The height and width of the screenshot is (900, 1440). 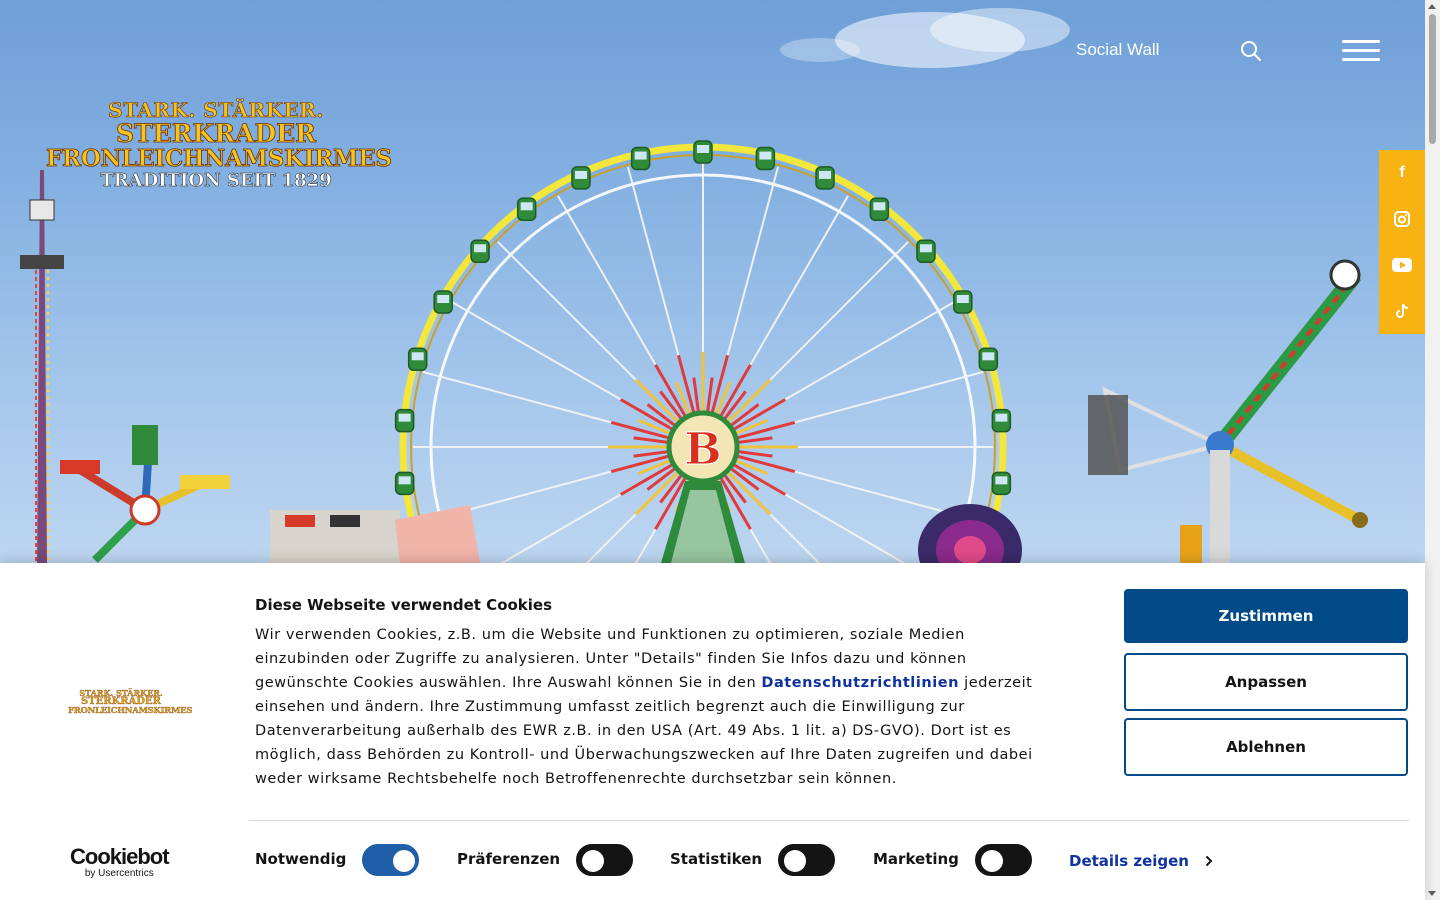 What do you see at coordinates (970, 533) in the screenshot?
I see `spinning-ride` at bounding box center [970, 533].